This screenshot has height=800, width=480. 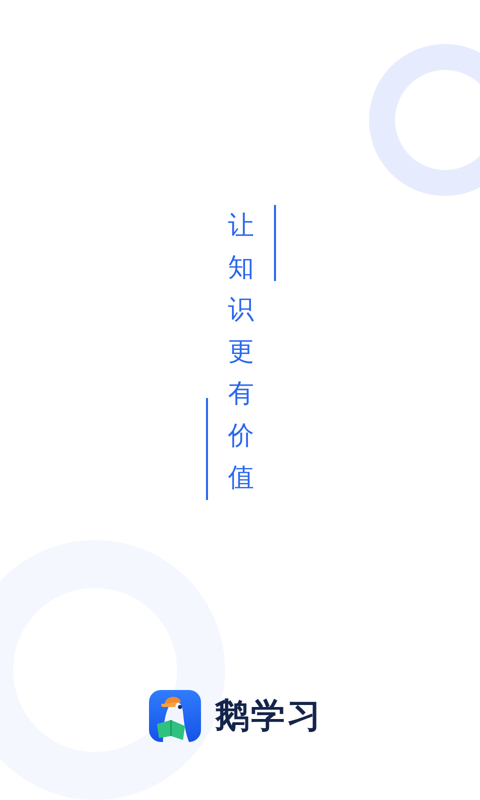 What do you see at coordinates (175, 716) in the screenshot?
I see `app-logo-icon` at bounding box center [175, 716].